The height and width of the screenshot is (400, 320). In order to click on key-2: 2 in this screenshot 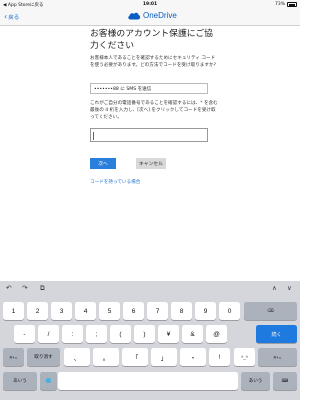, I will do `click(37, 311)`.